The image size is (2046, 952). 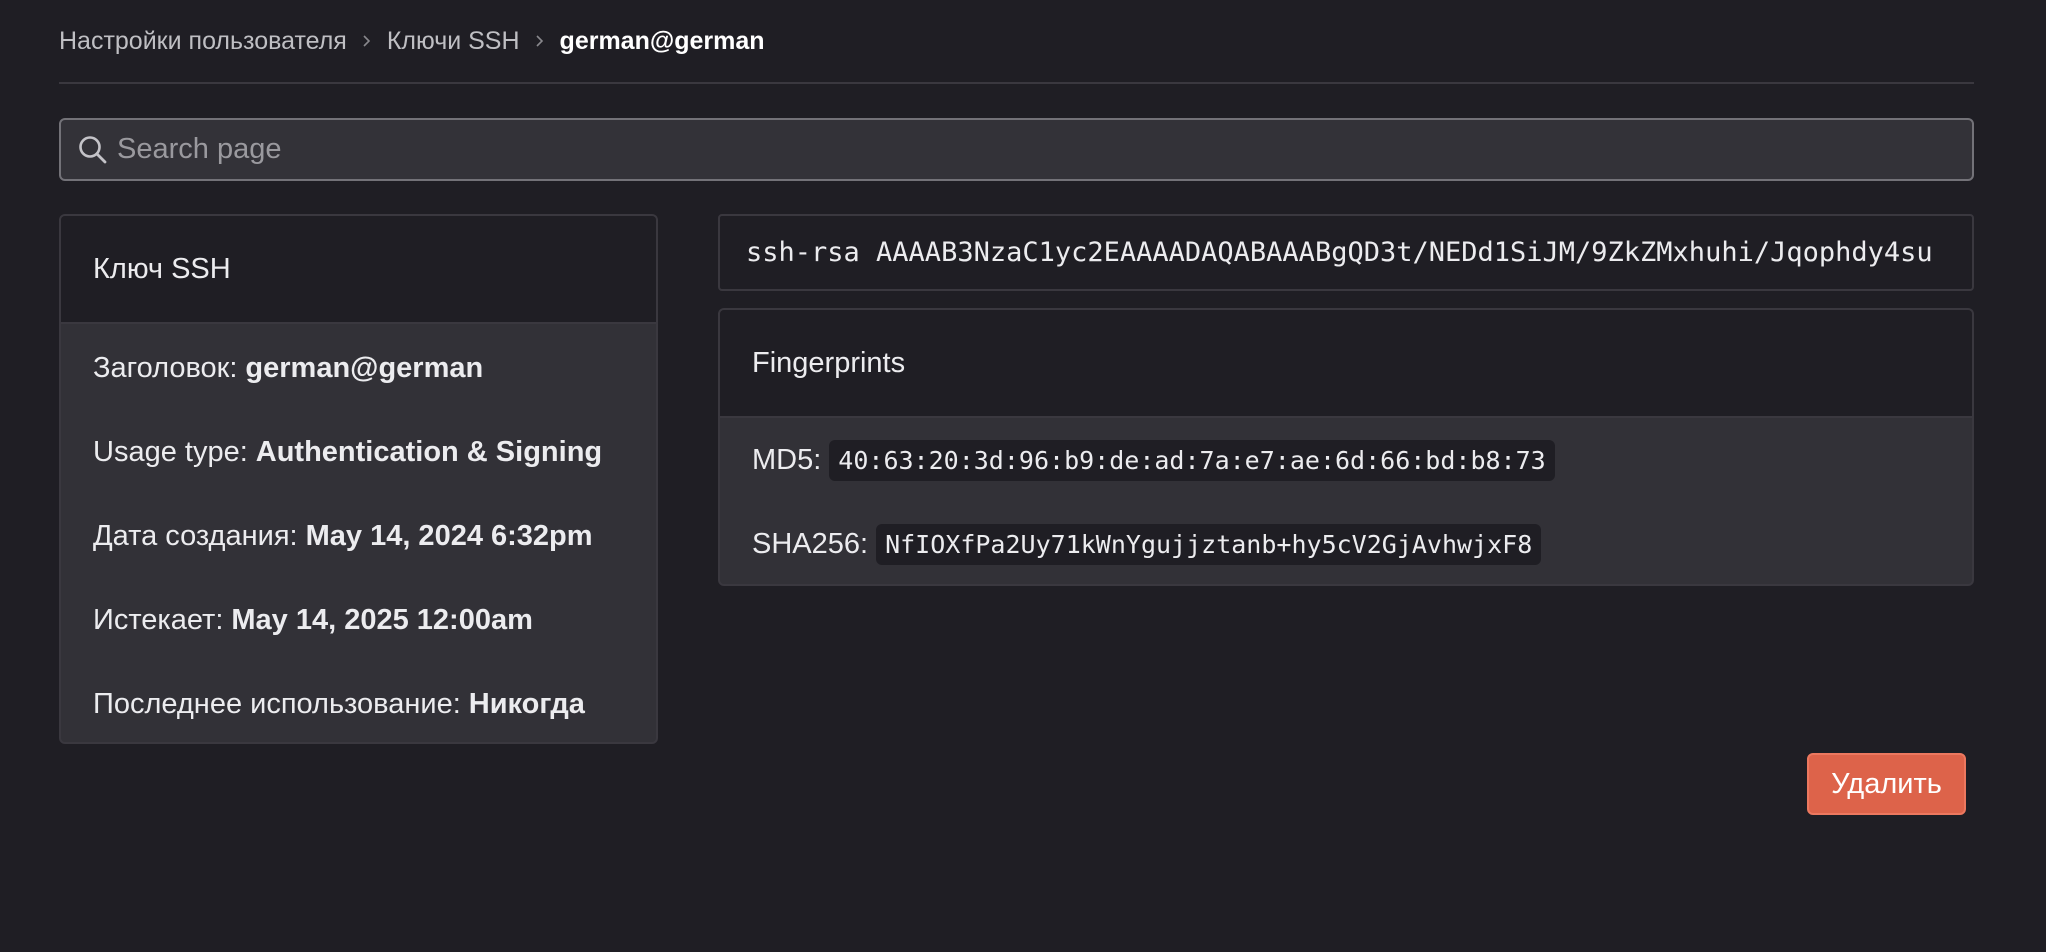 I want to click on detail-usage-type: Usage type: Authentication & Signing, so click(x=358, y=452).